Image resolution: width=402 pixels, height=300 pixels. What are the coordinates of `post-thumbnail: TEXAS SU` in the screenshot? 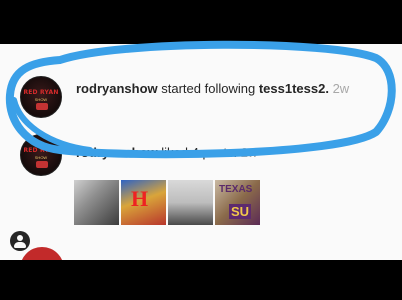 It's located at (237, 202).